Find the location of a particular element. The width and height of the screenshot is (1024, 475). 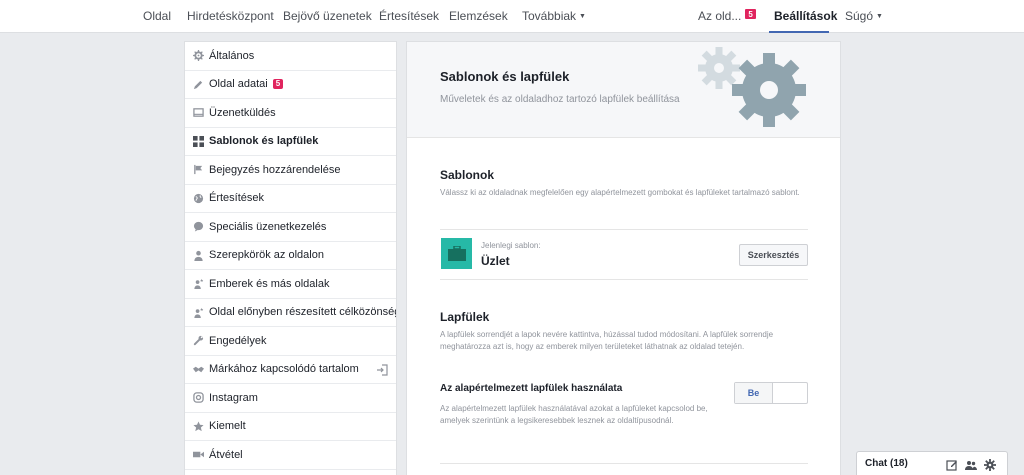

business-template-icon is located at coordinates (456, 253).